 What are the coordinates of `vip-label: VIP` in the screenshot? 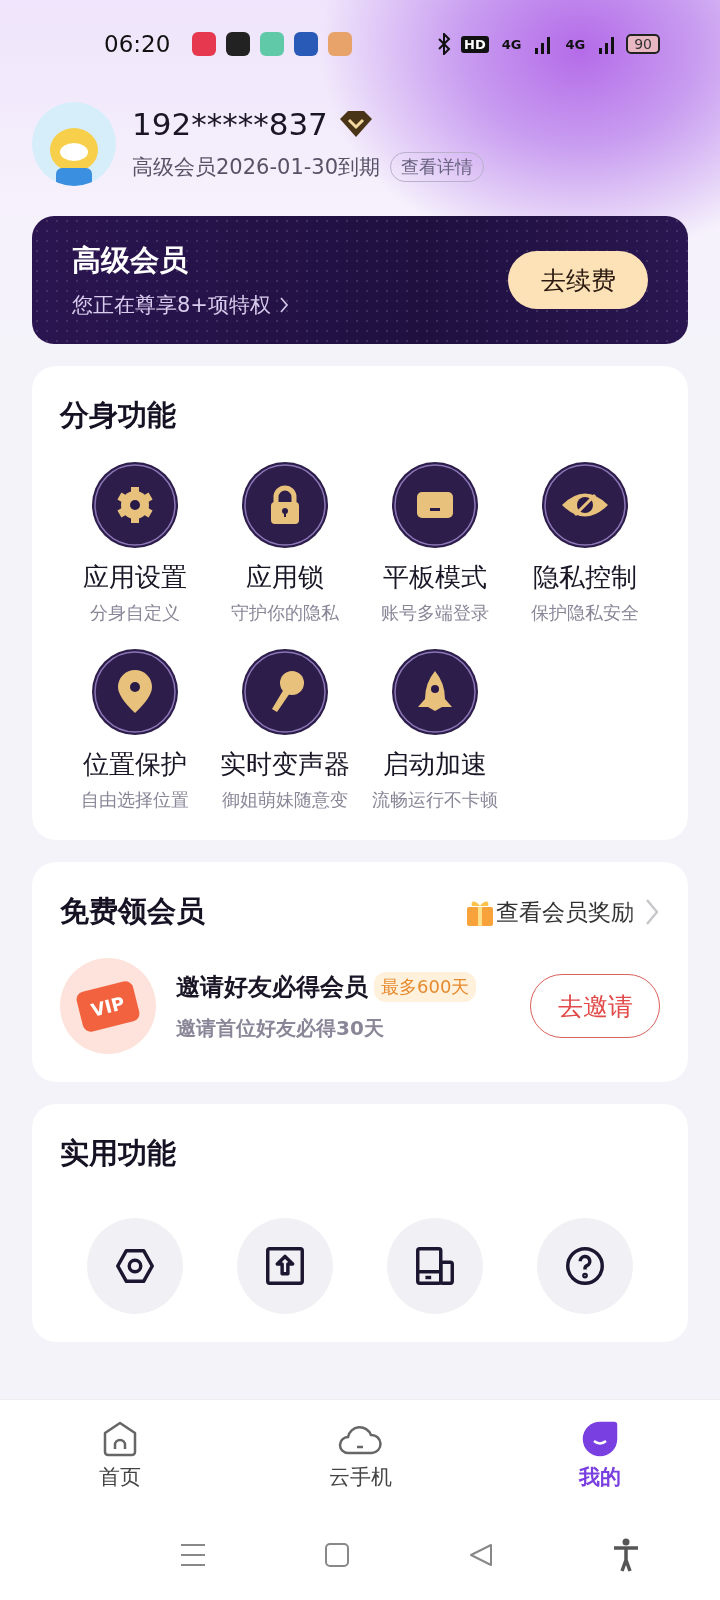 It's located at (108, 1006).